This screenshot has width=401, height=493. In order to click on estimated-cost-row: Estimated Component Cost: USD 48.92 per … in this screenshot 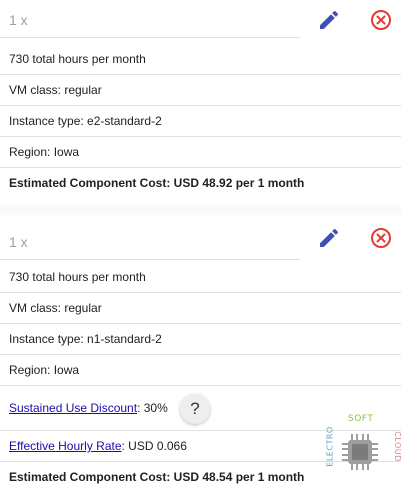, I will do `click(157, 183)`.